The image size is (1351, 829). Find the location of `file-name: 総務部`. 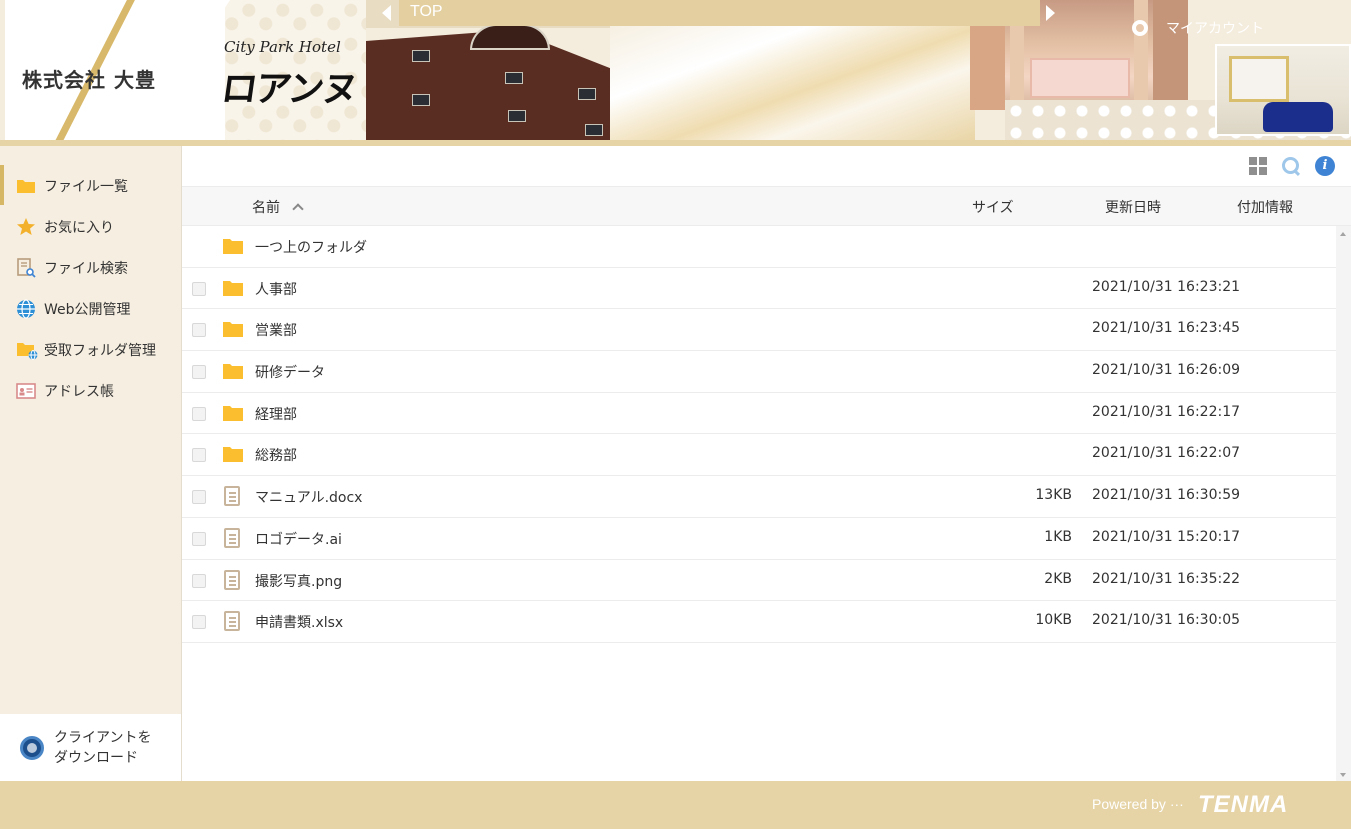

file-name: 総務部 is located at coordinates (276, 456).